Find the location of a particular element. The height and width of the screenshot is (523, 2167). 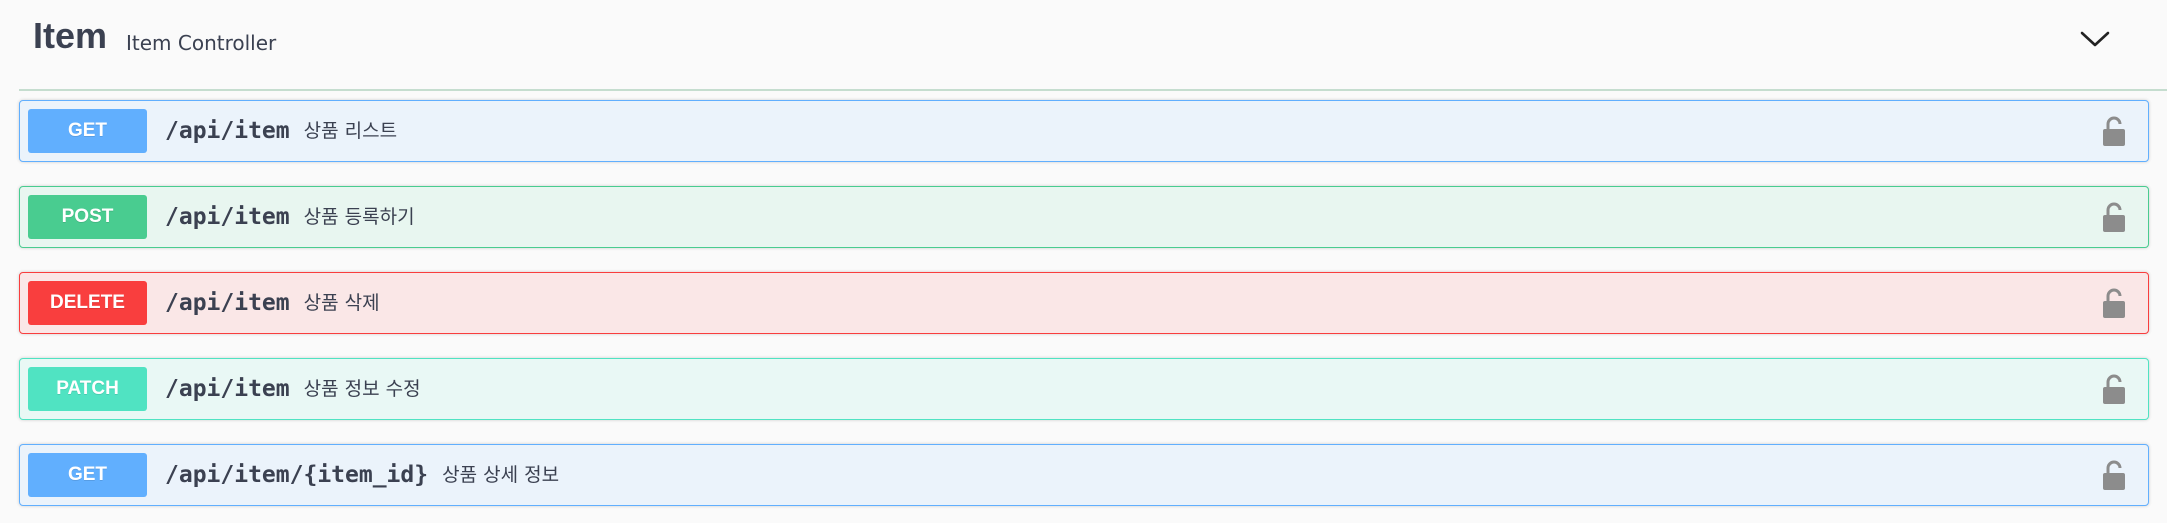

operation-delete-item: DELETE /api/item 상품 삭제 is located at coordinates (1084, 303).